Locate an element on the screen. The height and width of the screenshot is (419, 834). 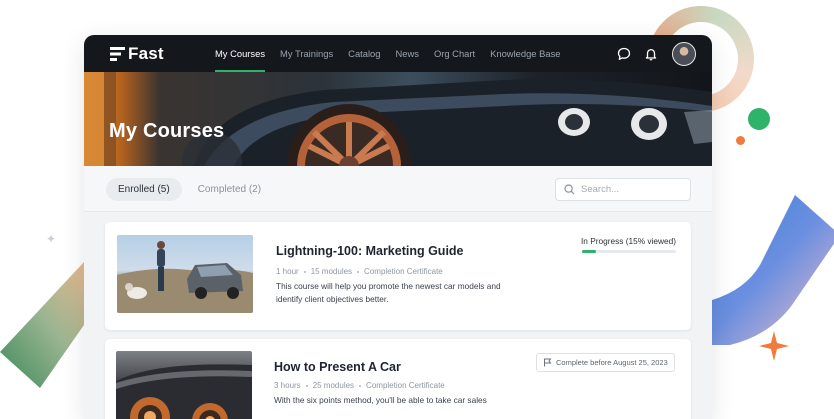
course-modules: 15 modules is located at coordinates (331, 271).